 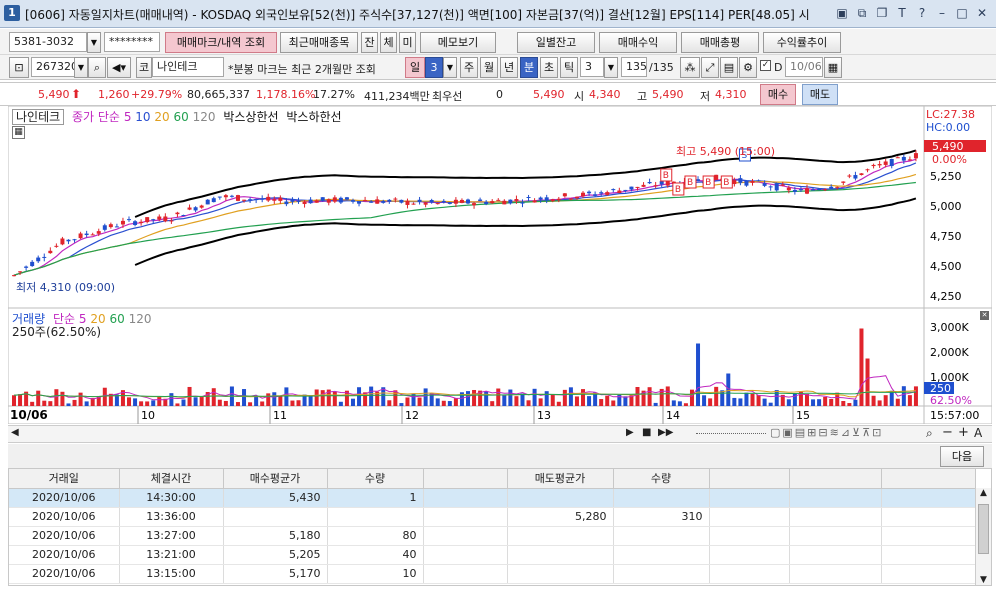 What do you see at coordinates (319, 42) in the screenshot?
I see `recent-trade-button: 최근매매종목` at bounding box center [319, 42].